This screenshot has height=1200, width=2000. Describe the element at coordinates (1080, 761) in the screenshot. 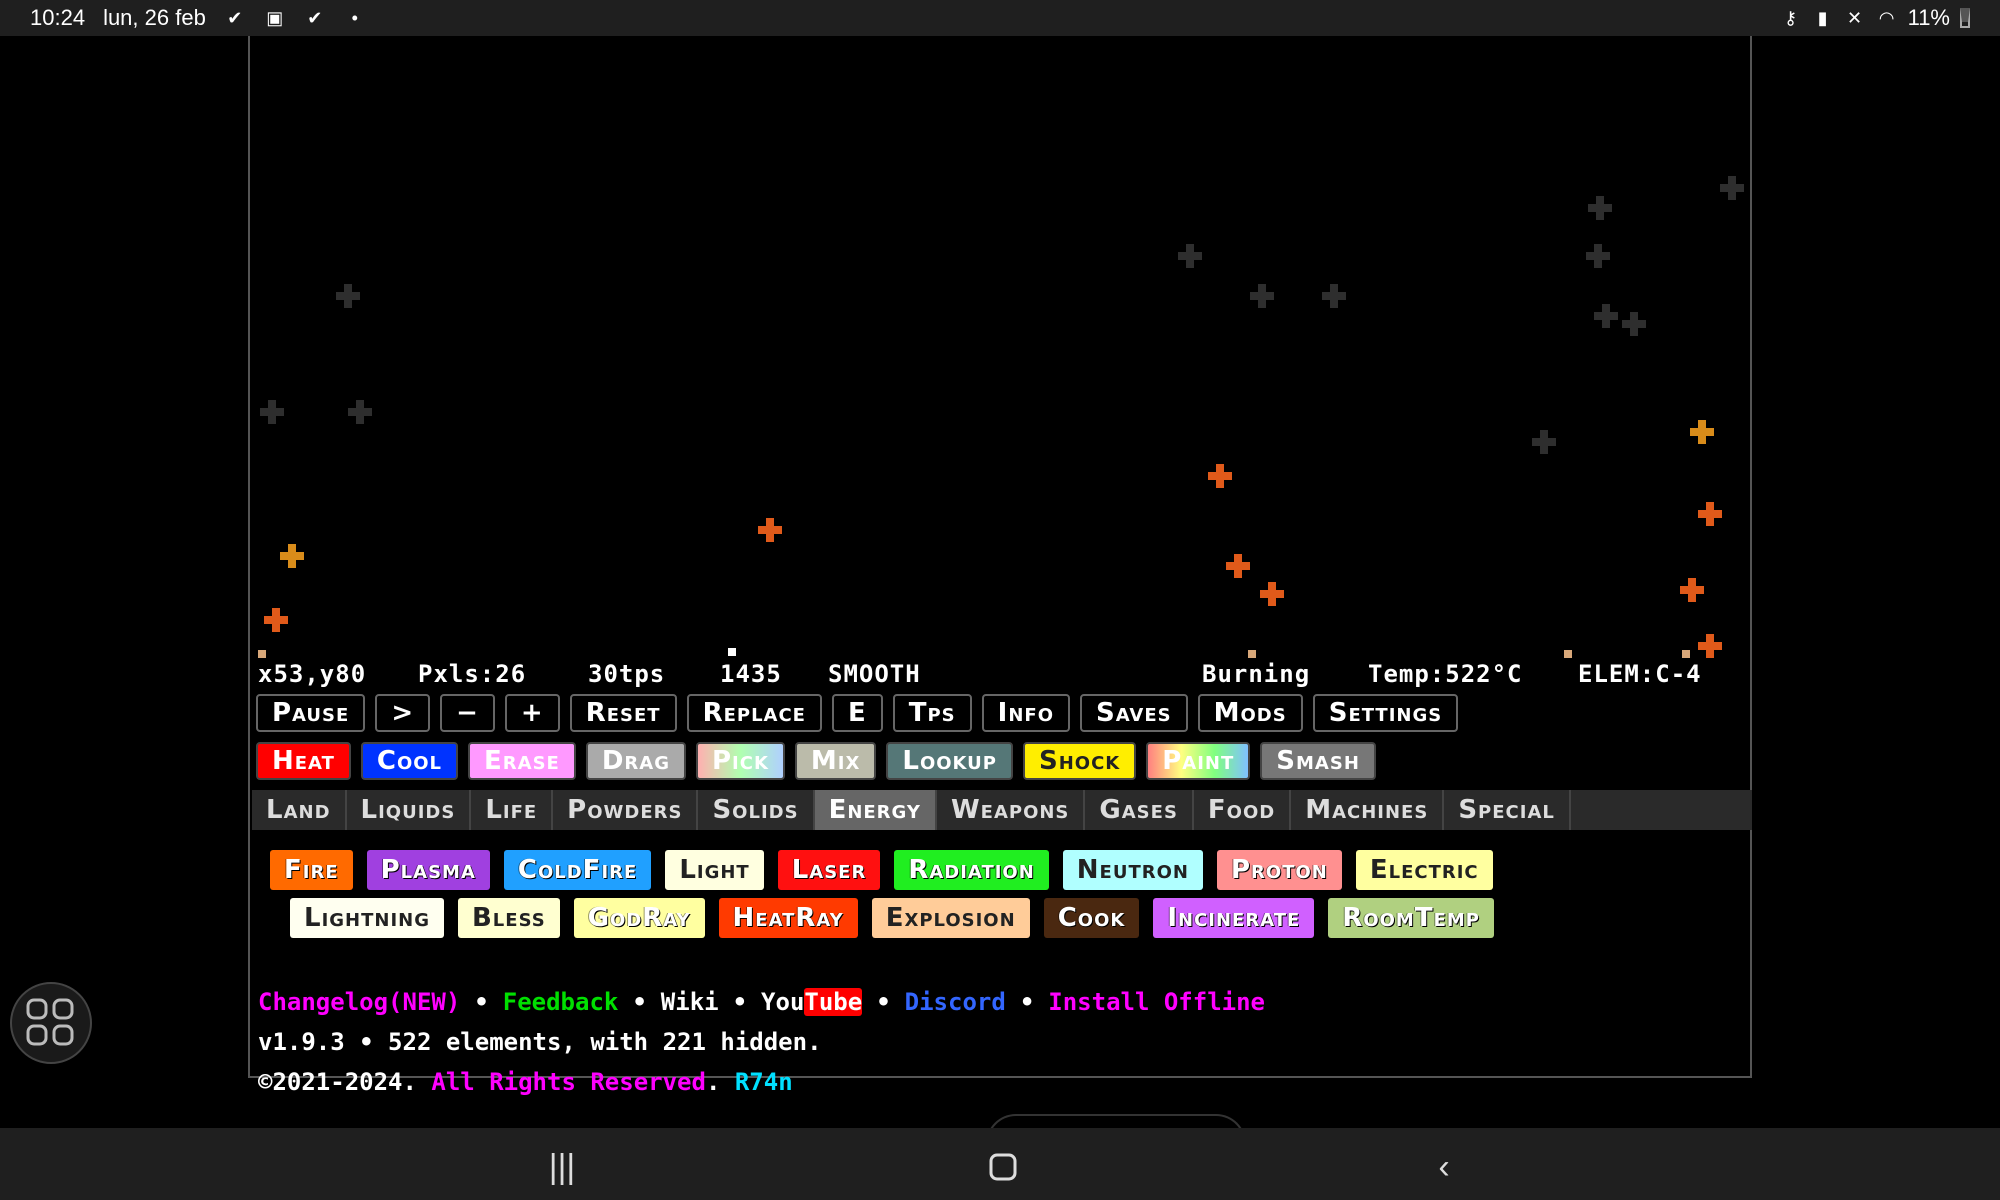

I see `tool-button: Shock` at that location.